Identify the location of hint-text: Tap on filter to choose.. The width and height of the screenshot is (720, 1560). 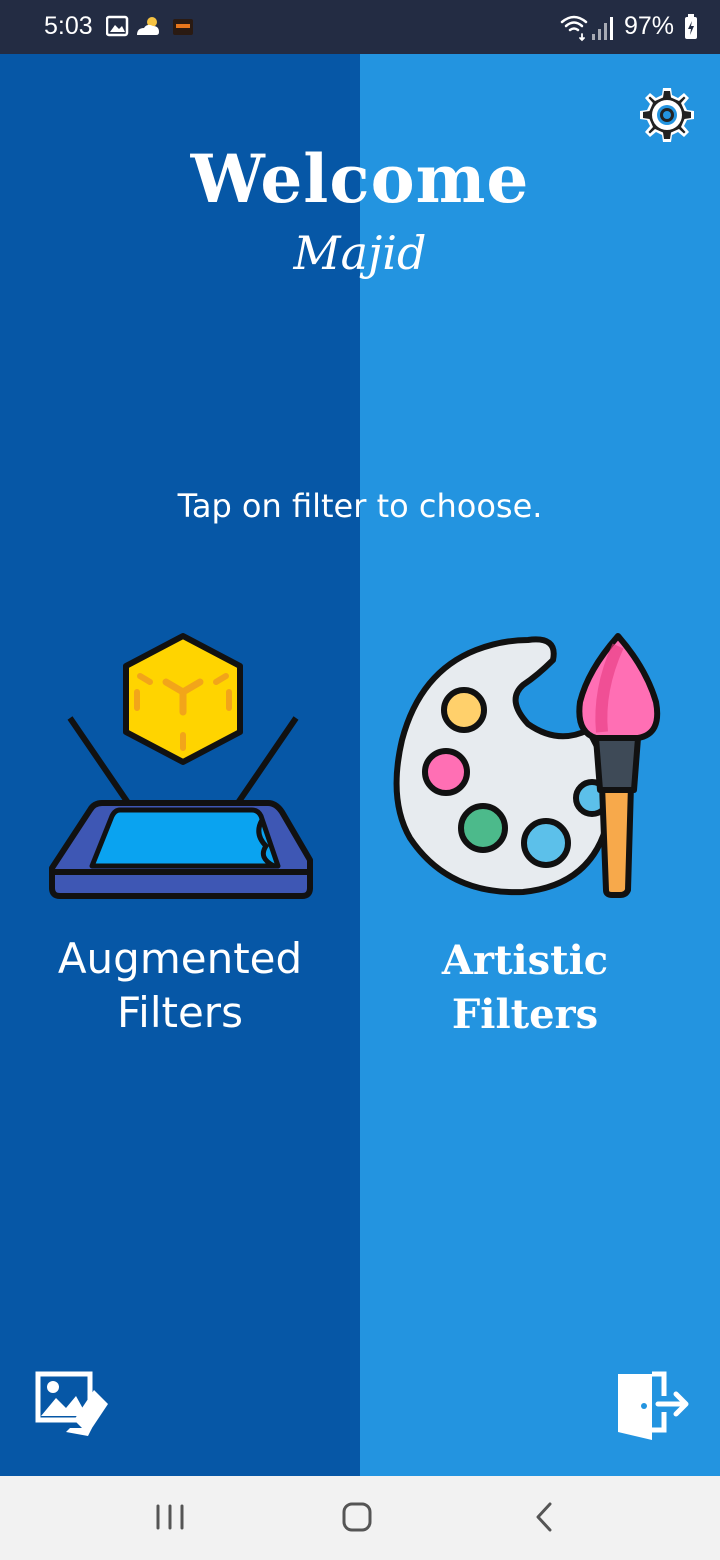
(360, 506).